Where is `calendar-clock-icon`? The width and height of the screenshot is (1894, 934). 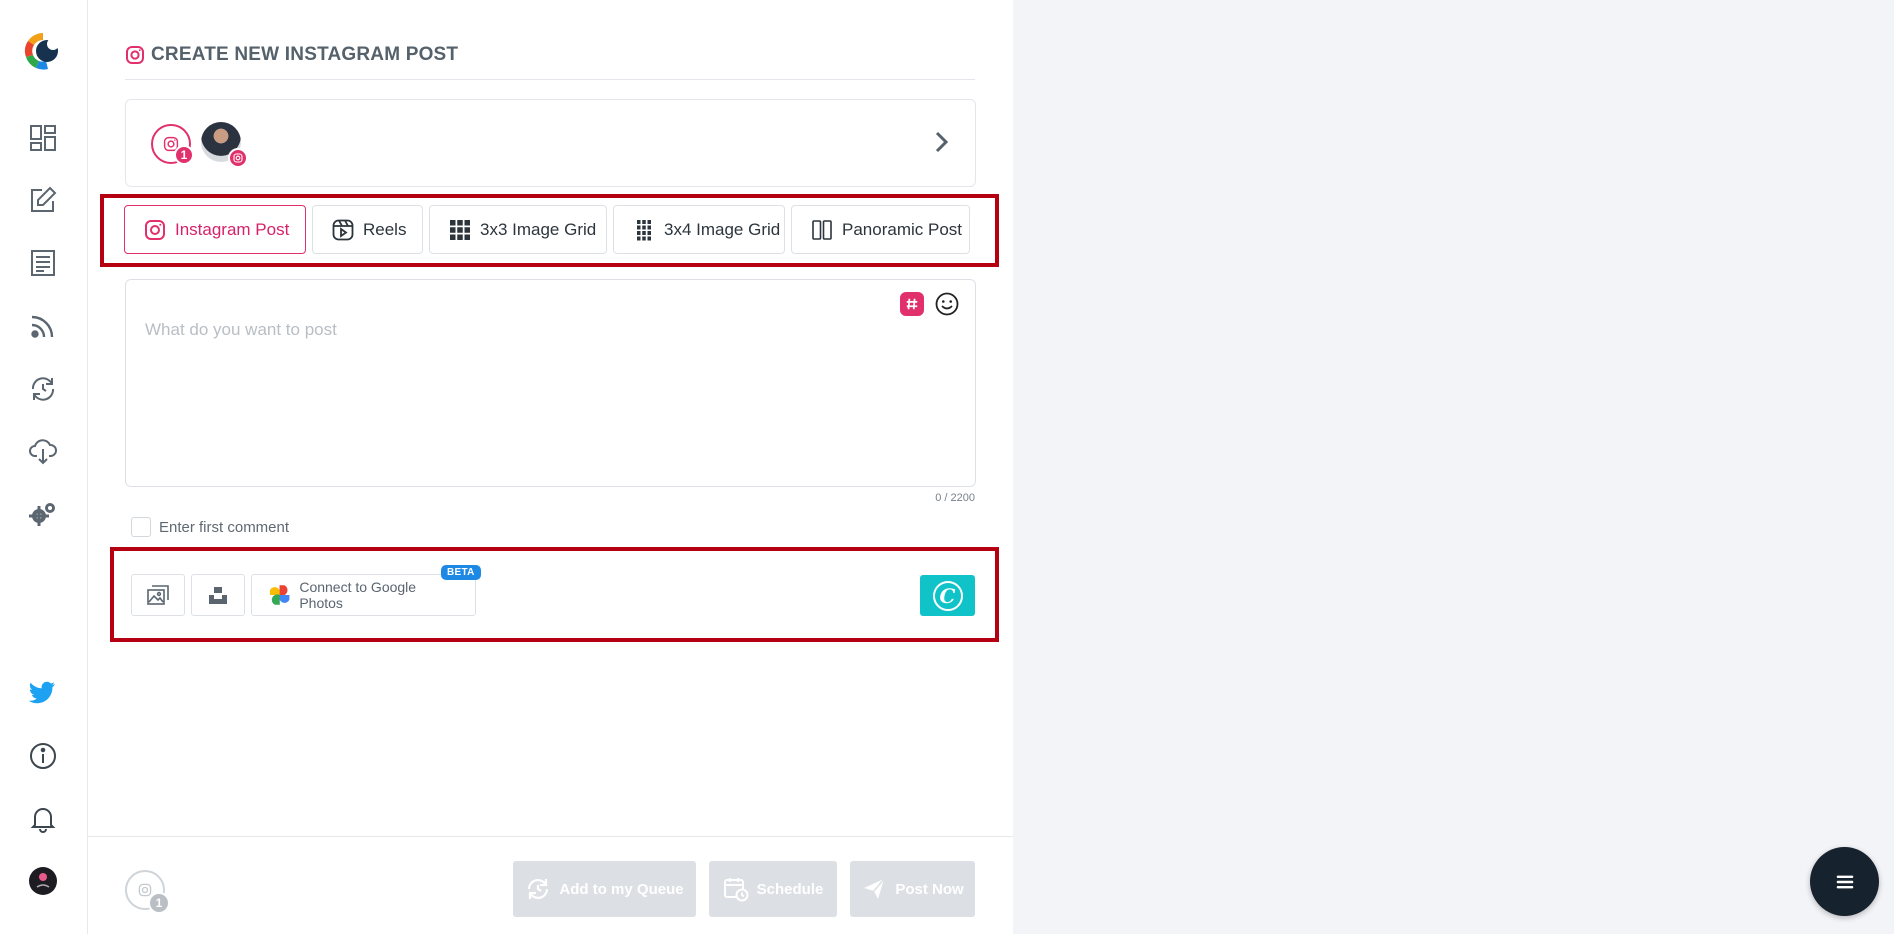 calendar-clock-icon is located at coordinates (736, 890).